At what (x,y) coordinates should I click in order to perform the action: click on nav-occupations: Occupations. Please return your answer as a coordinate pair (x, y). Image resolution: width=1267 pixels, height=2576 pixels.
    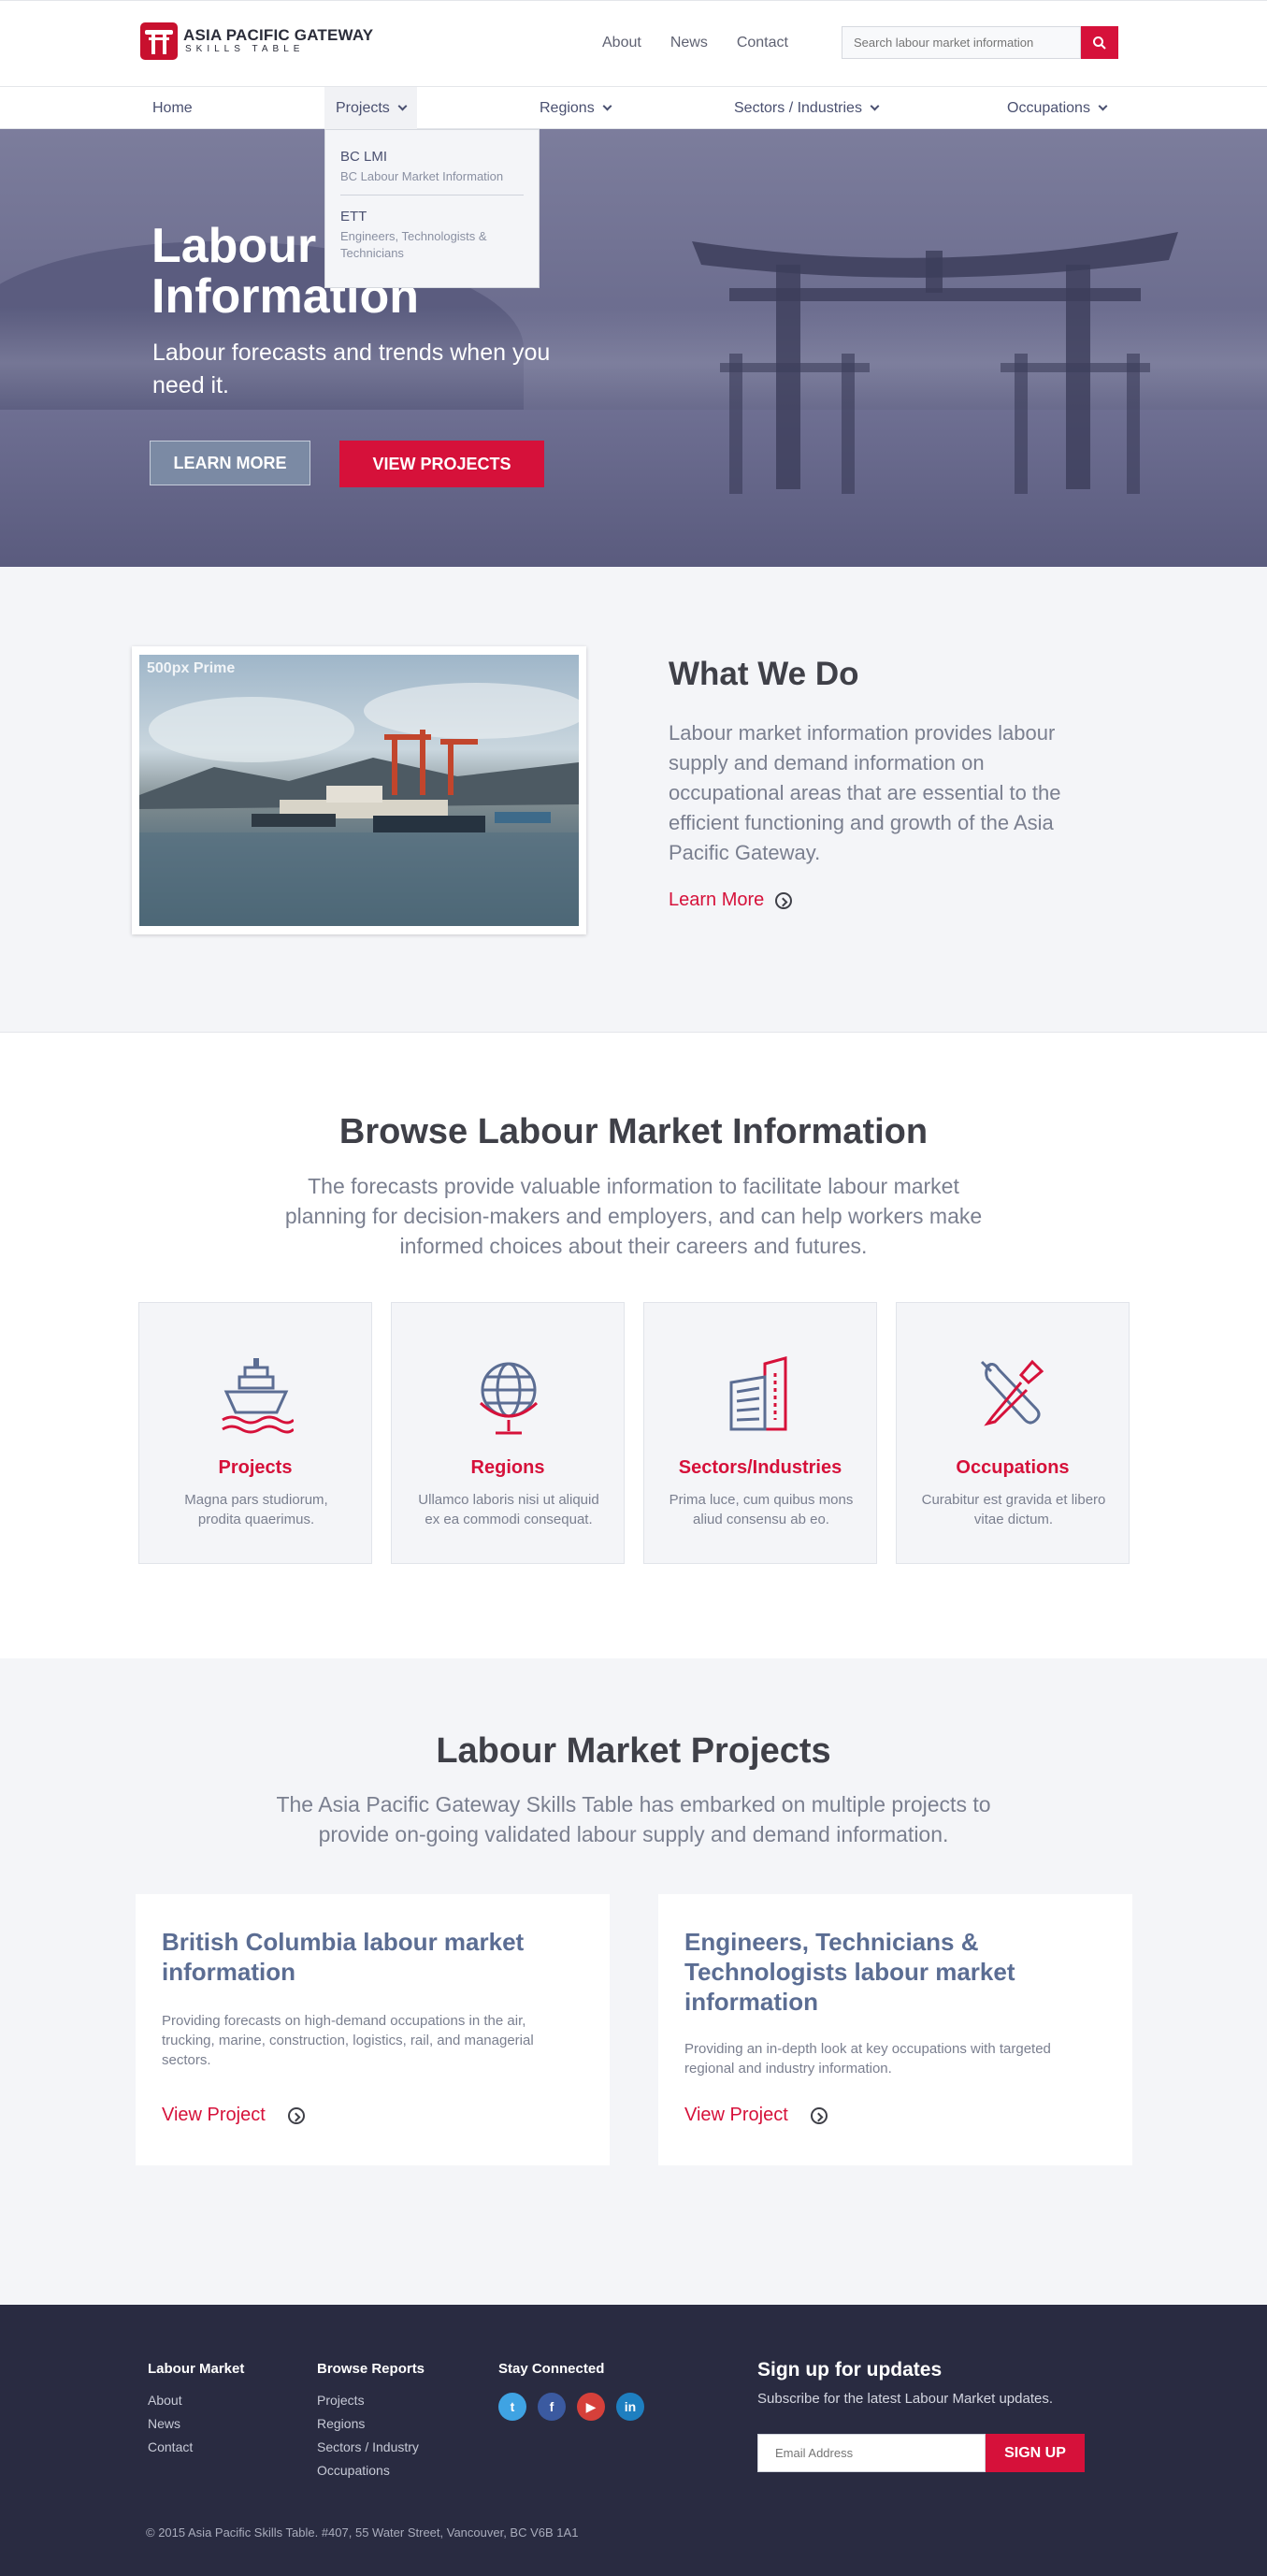
    Looking at the image, I should click on (1057, 108).